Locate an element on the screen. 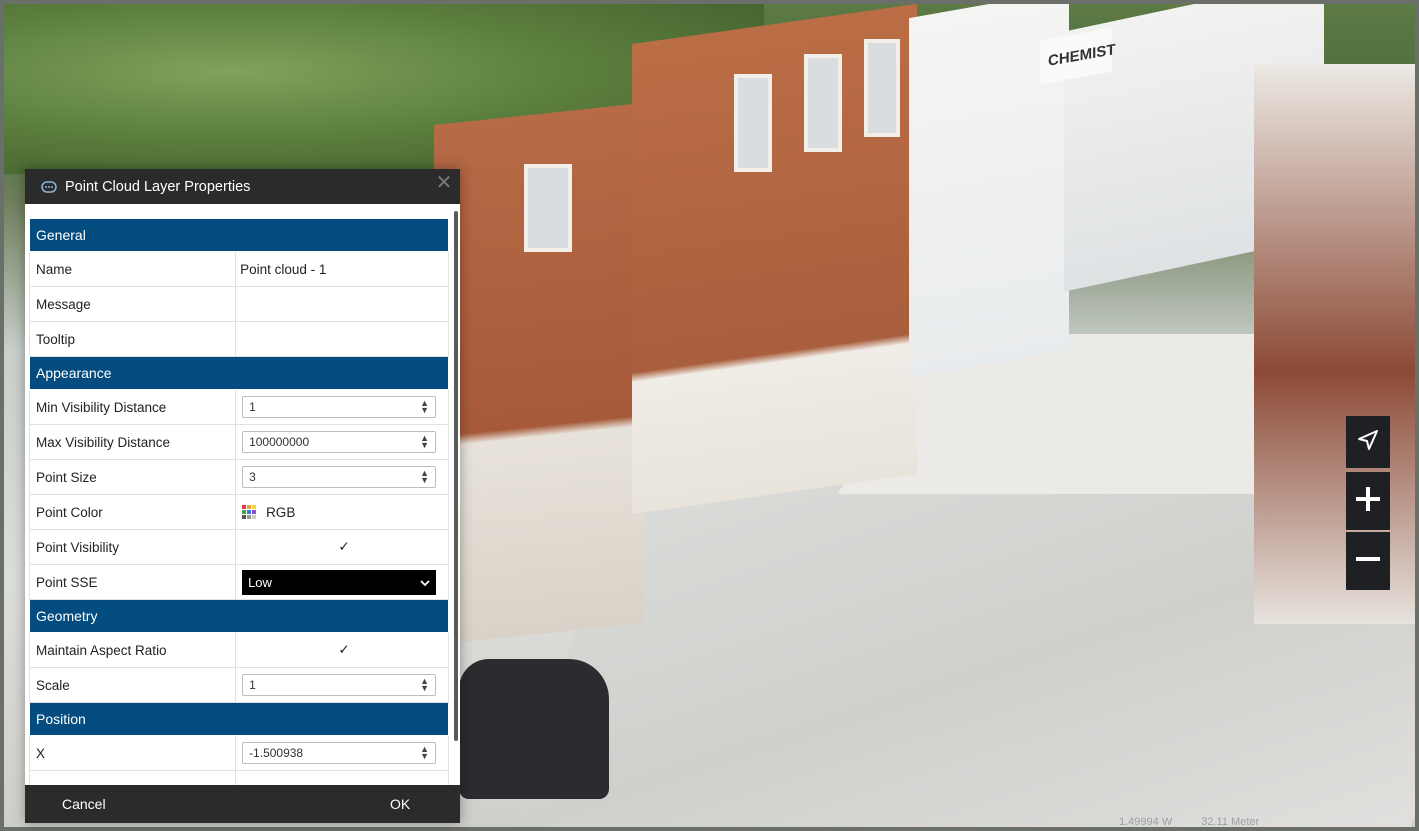 The width and height of the screenshot is (1419, 831). x-label: X is located at coordinates (132, 753).